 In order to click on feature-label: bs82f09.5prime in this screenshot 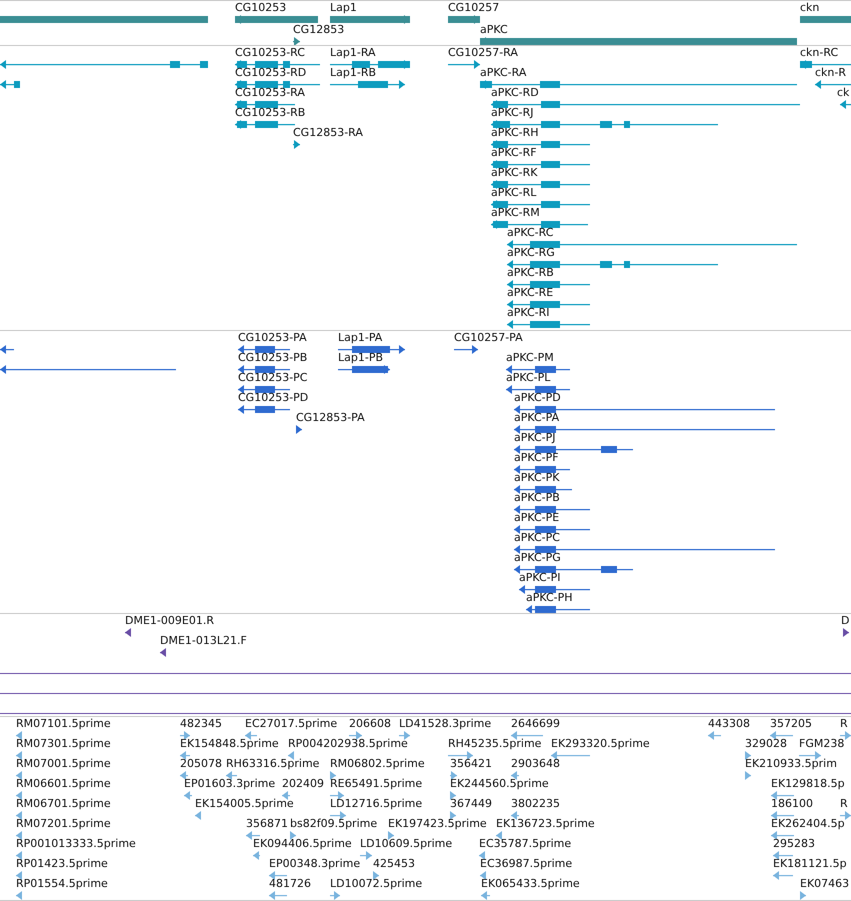, I will do `click(334, 824)`.